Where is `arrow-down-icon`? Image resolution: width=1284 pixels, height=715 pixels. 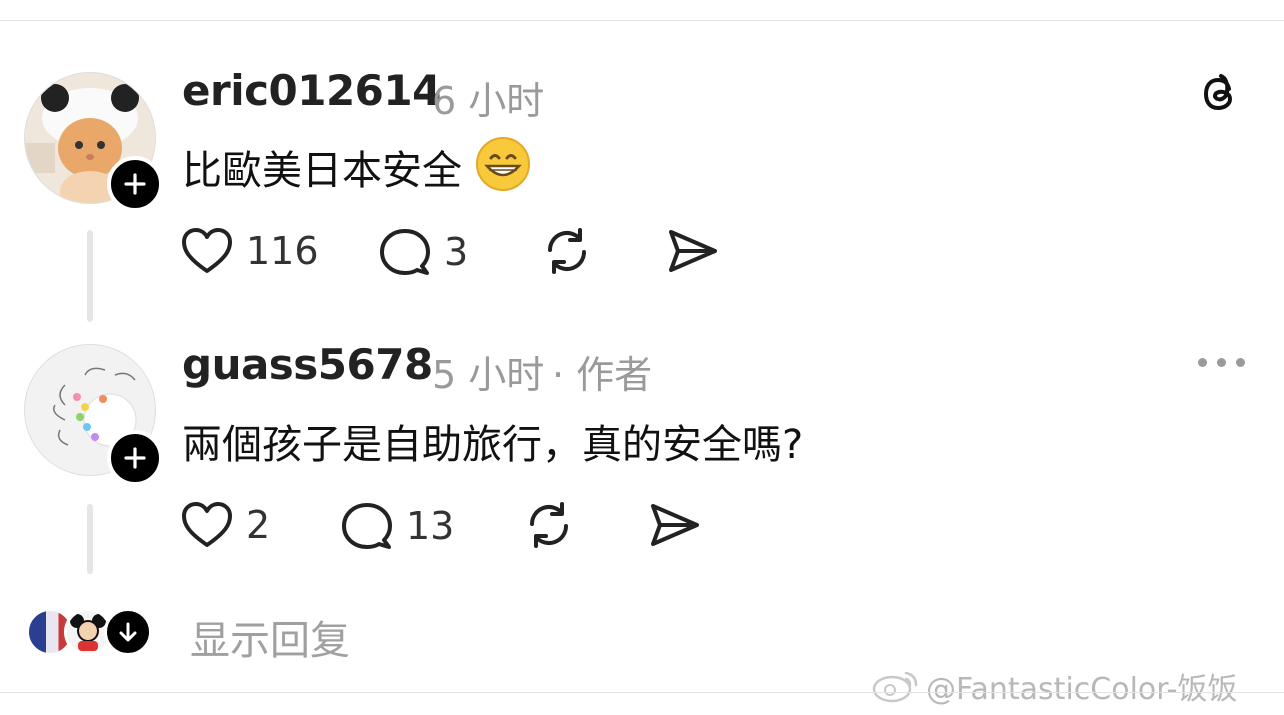
arrow-down-icon is located at coordinates (128, 632).